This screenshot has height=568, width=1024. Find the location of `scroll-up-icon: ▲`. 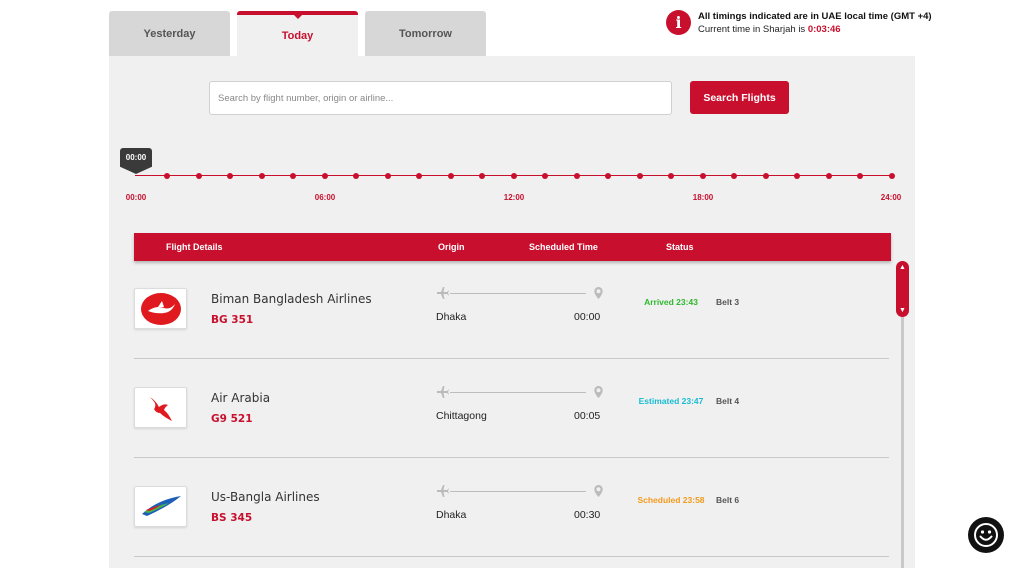

scroll-up-icon: ▲ is located at coordinates (902, 267).